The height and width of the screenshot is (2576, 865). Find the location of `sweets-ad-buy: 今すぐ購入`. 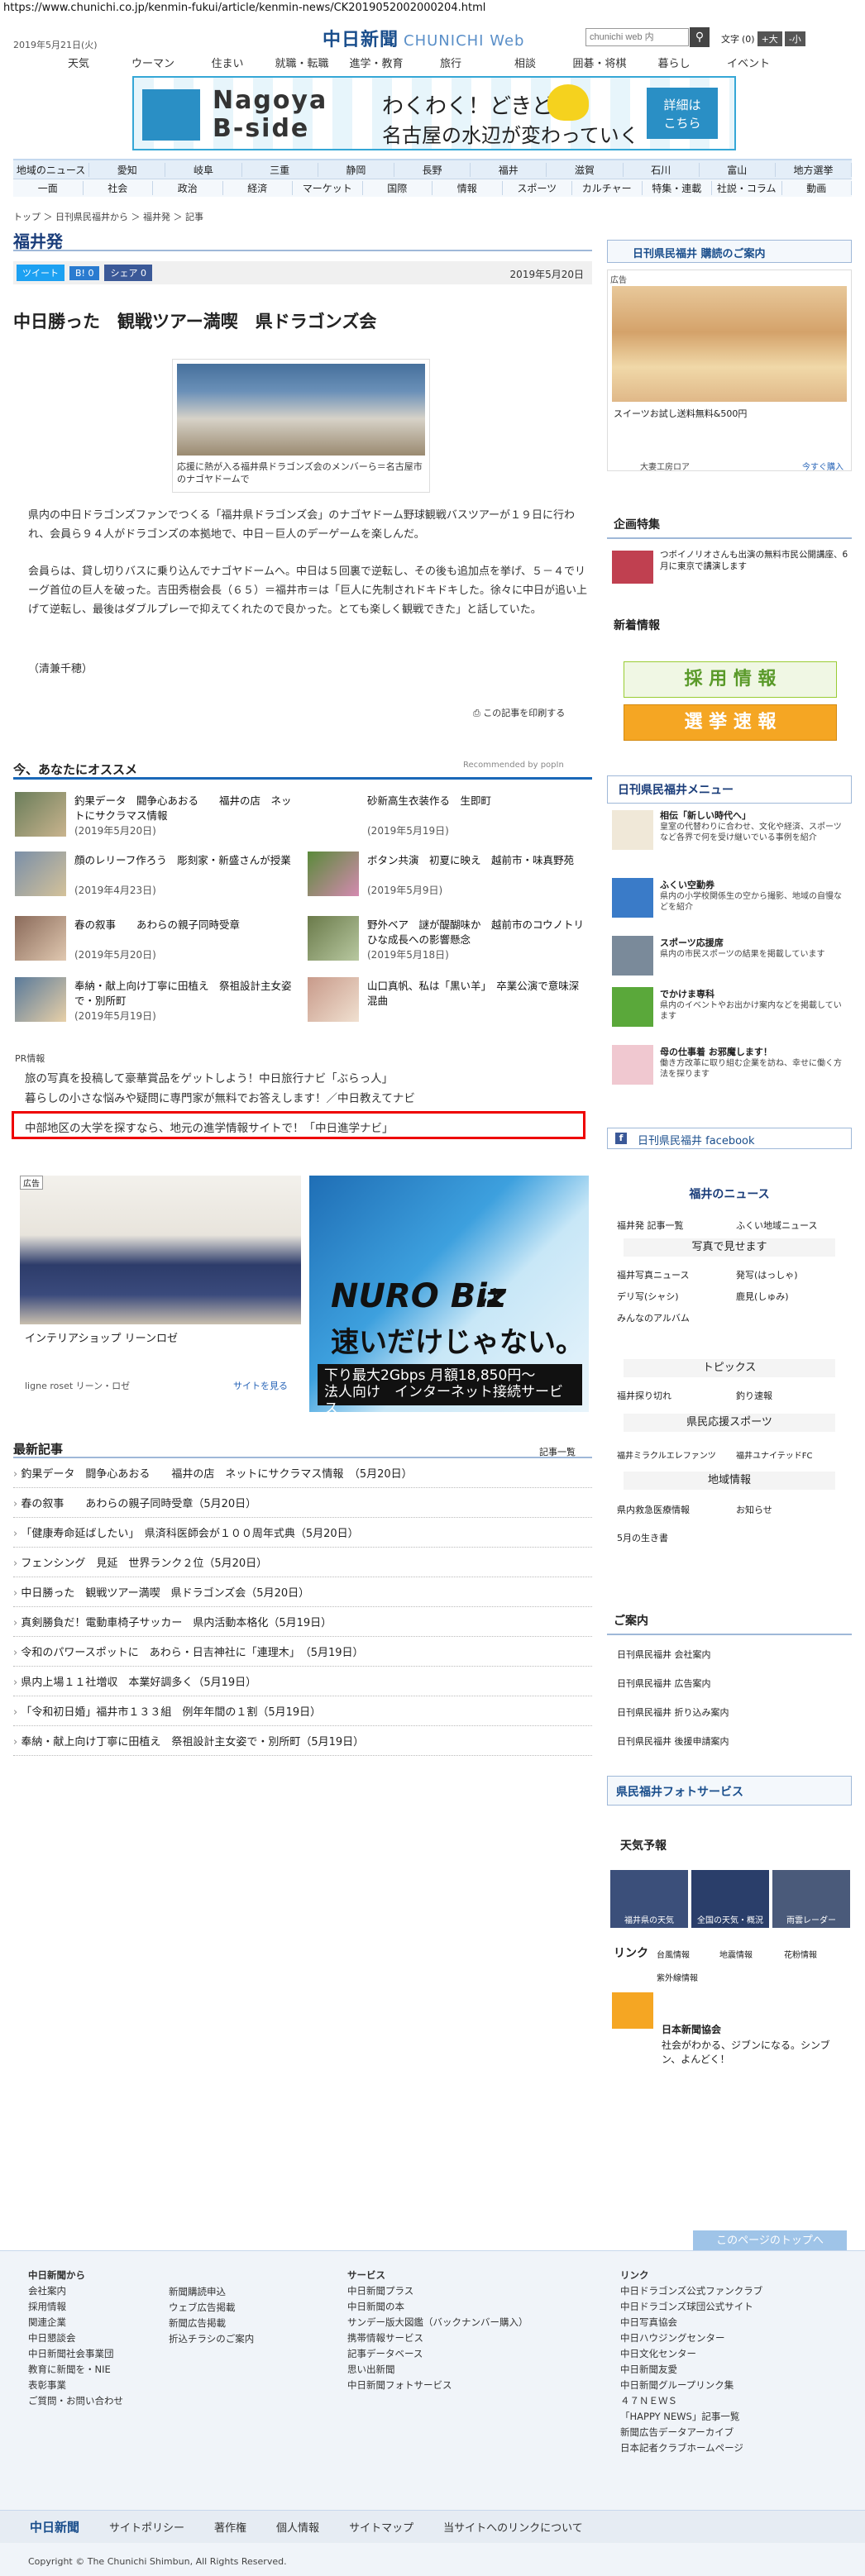

sweets-ad-buy: 今すぐ購入 is located at coordinates (822, 466).